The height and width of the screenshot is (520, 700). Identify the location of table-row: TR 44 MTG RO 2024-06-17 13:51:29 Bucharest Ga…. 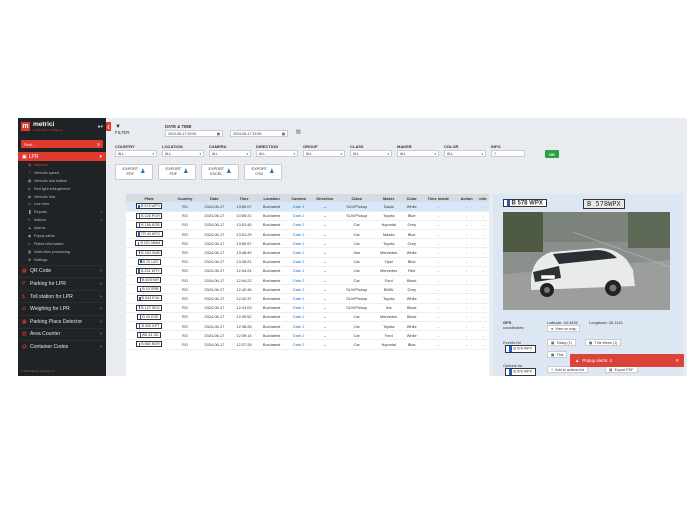
(307, 234).